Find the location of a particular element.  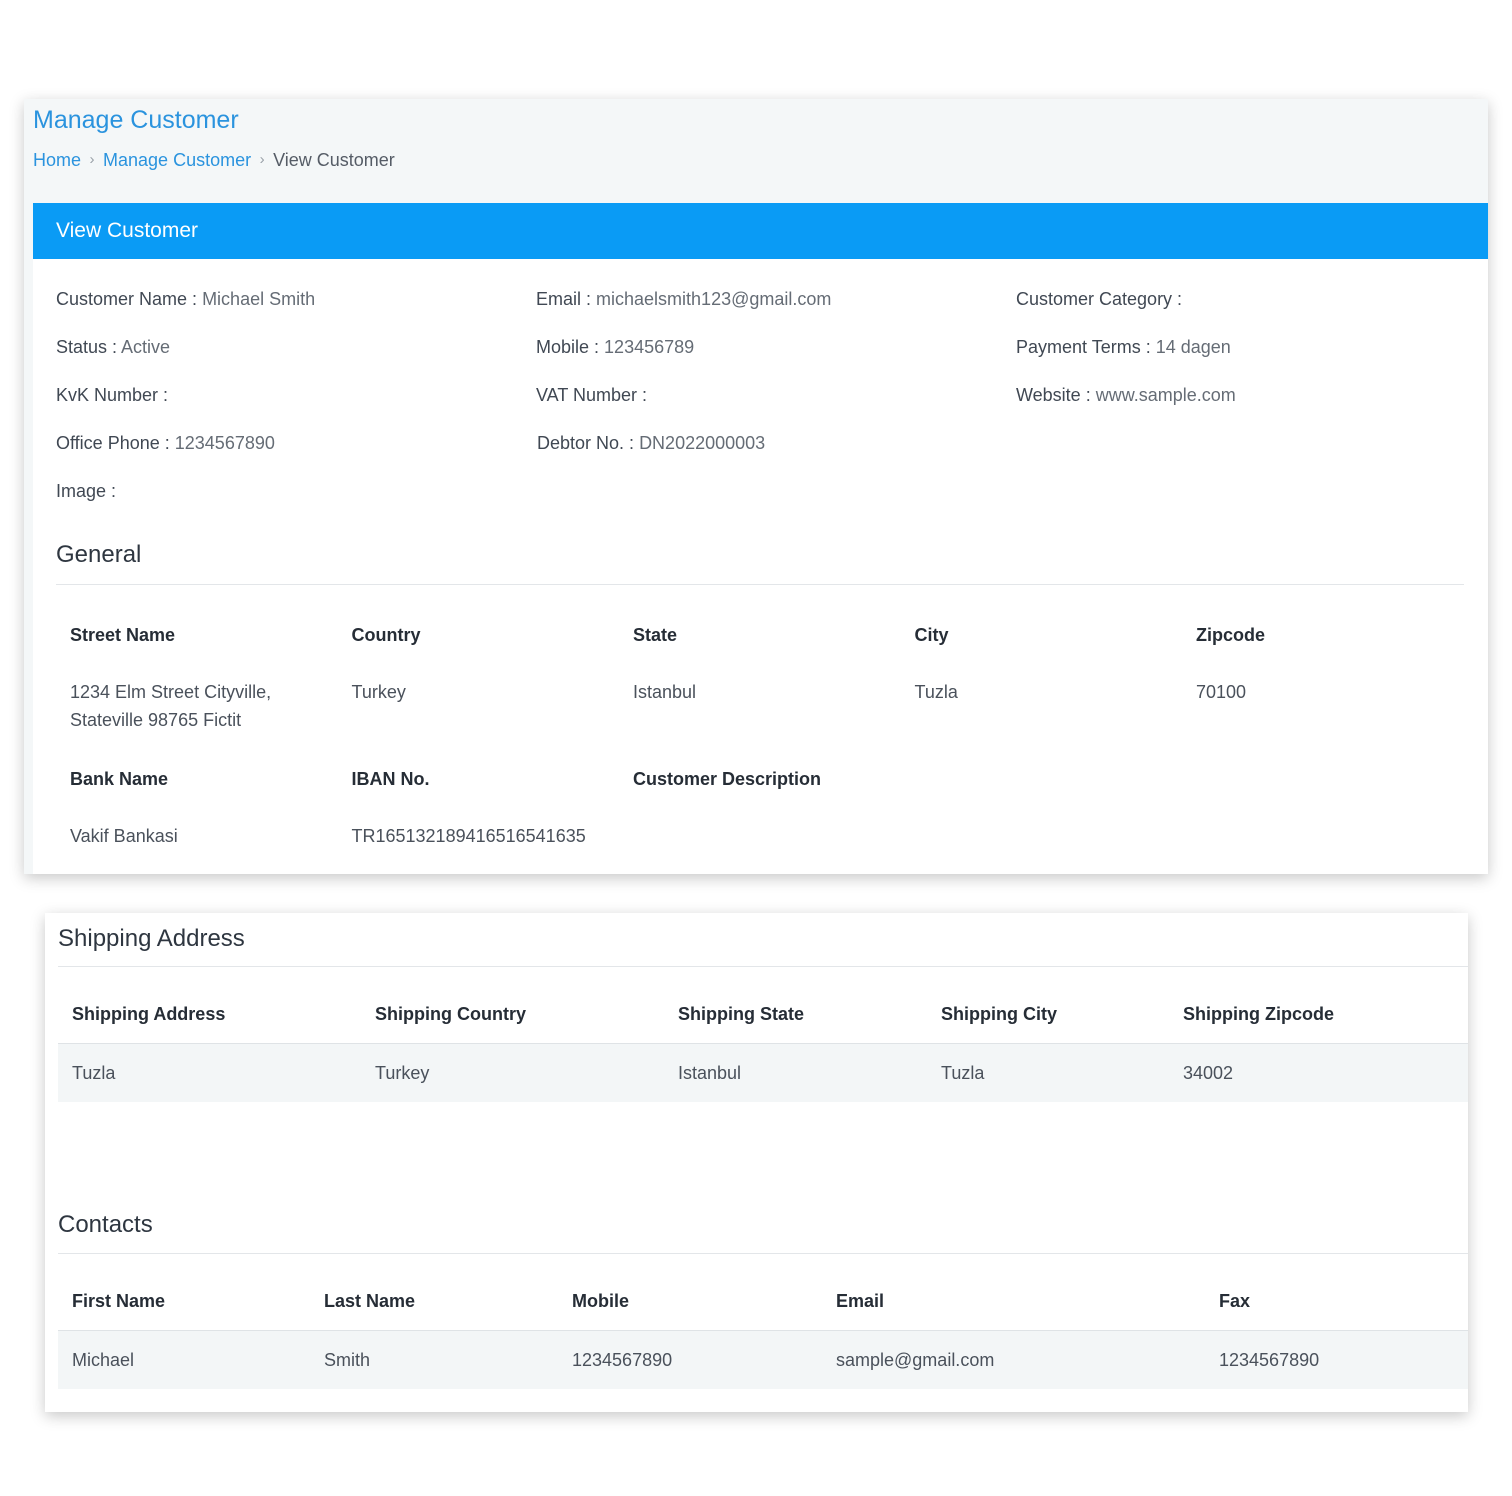

column-header: Shipping Zipcode is located at coordinates (1258, 1014).